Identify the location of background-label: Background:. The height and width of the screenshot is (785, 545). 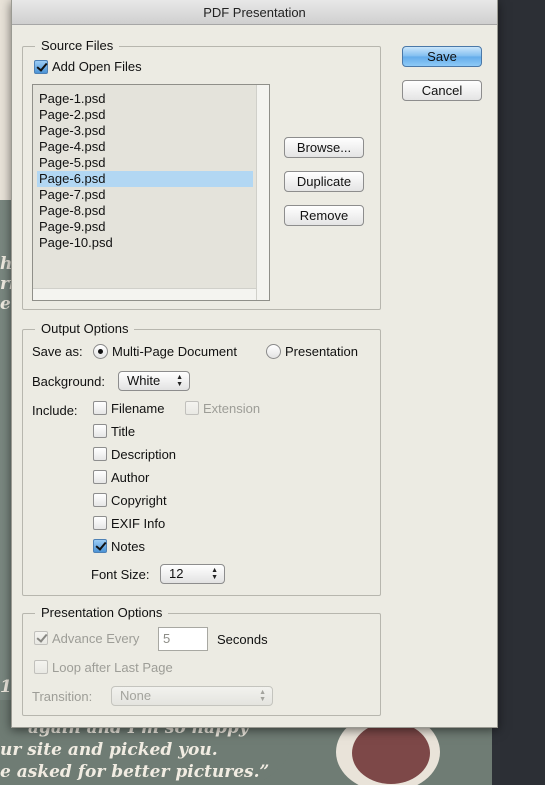
(68, 381).